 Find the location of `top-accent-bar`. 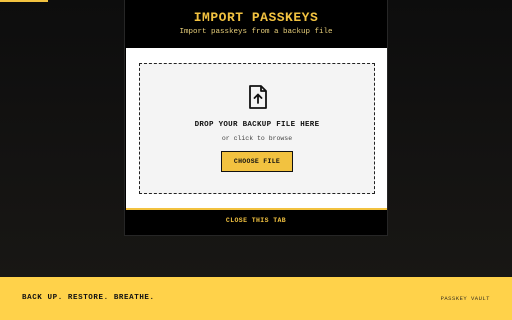

top-accent-bar is located at coordinates (24, 1).